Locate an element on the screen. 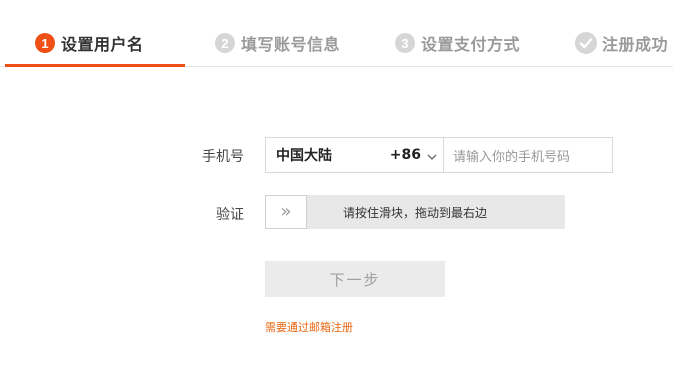 The height and width of the screenshot is (373, 673). step-number: 1 is located at coordinates (45, 43).